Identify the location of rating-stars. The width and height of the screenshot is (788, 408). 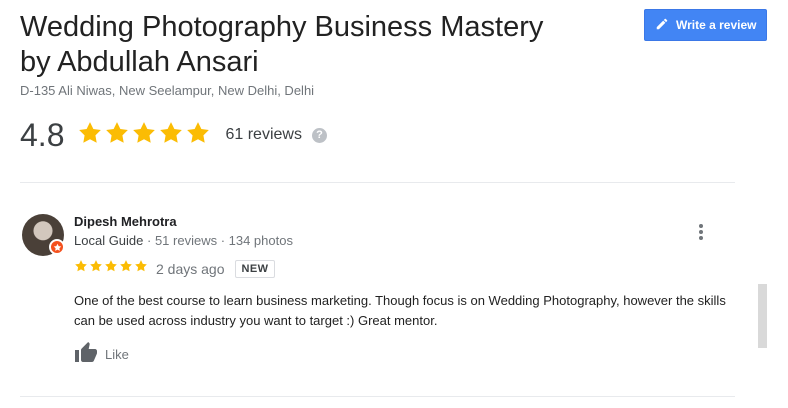
(144, 135).